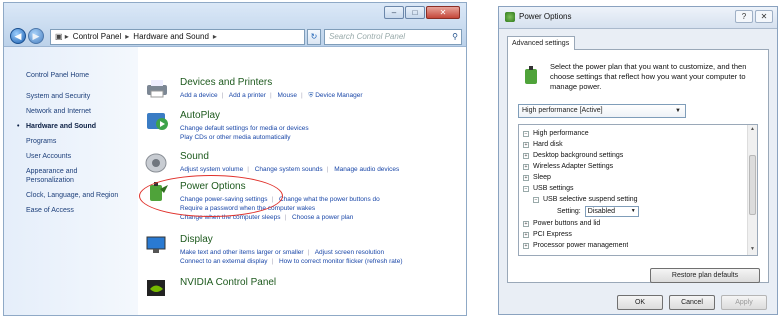  Describe the element at coordinates (211, 196) in the screenshot. I see `highlight-circle` at that location.